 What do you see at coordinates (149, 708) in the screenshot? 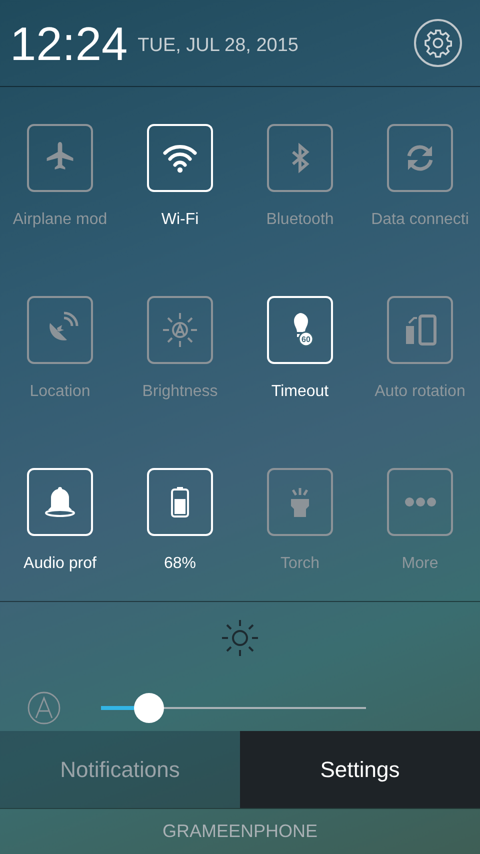
I see `slider-thumb` at bounding box center [149, 708].